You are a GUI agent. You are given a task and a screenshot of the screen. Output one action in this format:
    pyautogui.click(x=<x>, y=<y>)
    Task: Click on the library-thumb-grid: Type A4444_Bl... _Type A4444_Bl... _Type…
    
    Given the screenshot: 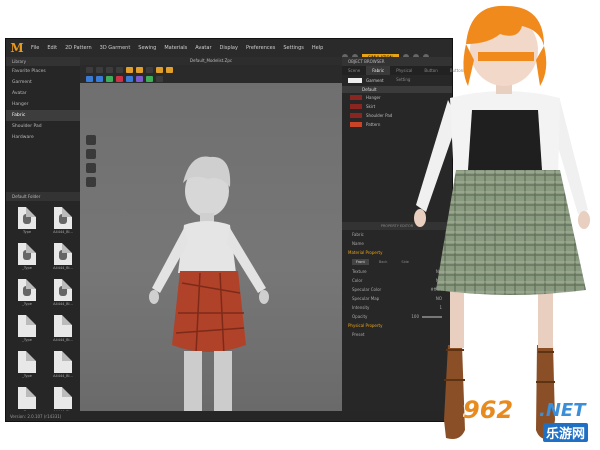 What is the action you would take?
    pyautogui.click(x=43, y=311)
    